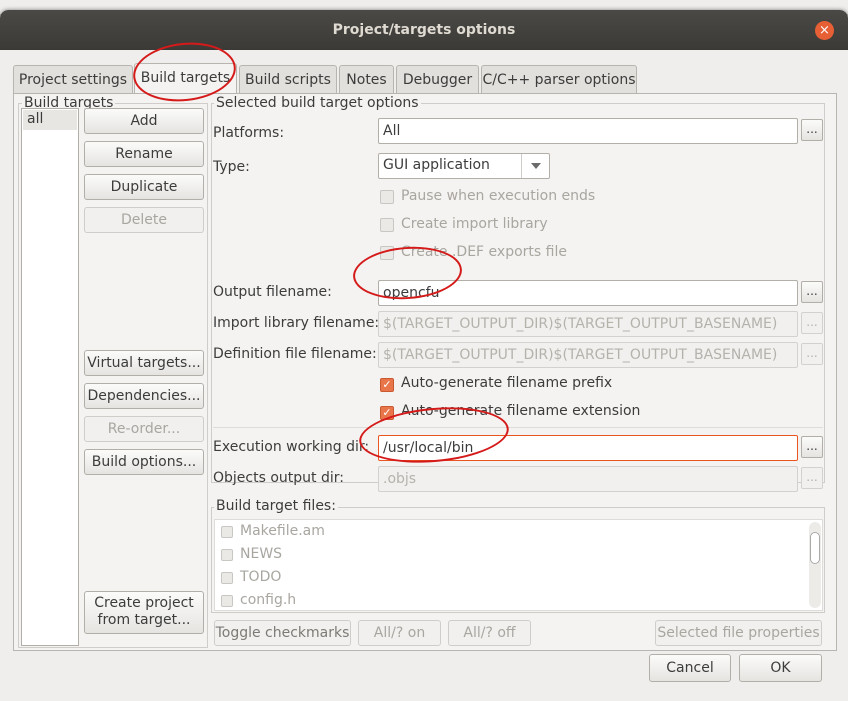 Image resolution: width=848 pixels, height=701 pixels. What do you see at coordinates (144, 220) in the screenshot?
I see `delete-button: Delete` at bounding box center [144, 220].